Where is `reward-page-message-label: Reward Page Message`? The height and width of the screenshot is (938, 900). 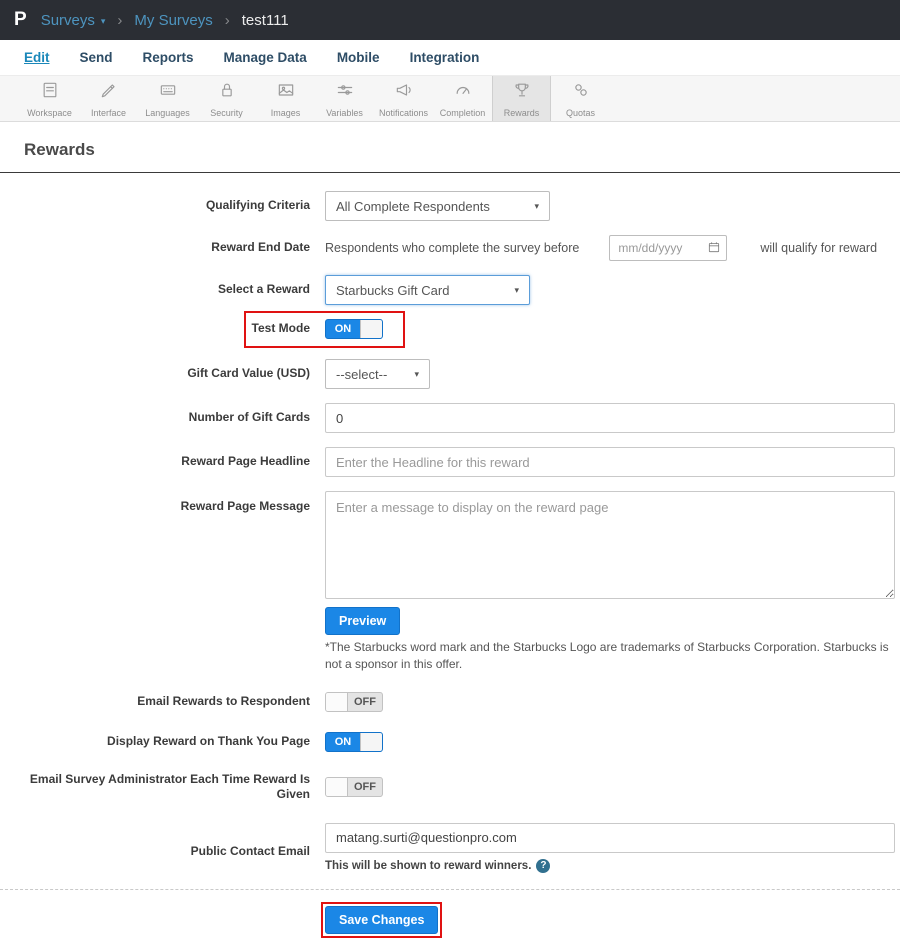
reward-page-message-label: Reward Page Message is located at coordinates (245, 506).